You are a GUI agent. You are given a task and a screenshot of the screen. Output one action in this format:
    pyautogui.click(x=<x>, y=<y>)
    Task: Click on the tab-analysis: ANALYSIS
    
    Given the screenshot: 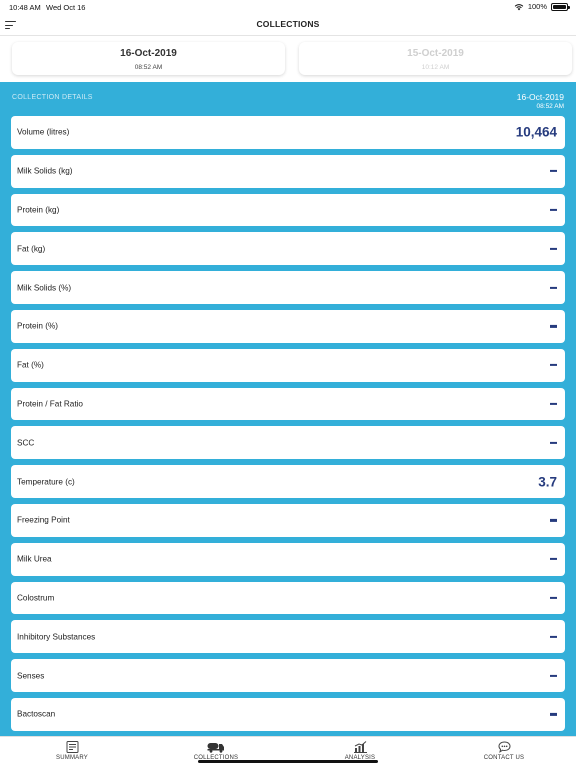 What is the action you would take?
    pyautogui.click(x=360, y=752)
    